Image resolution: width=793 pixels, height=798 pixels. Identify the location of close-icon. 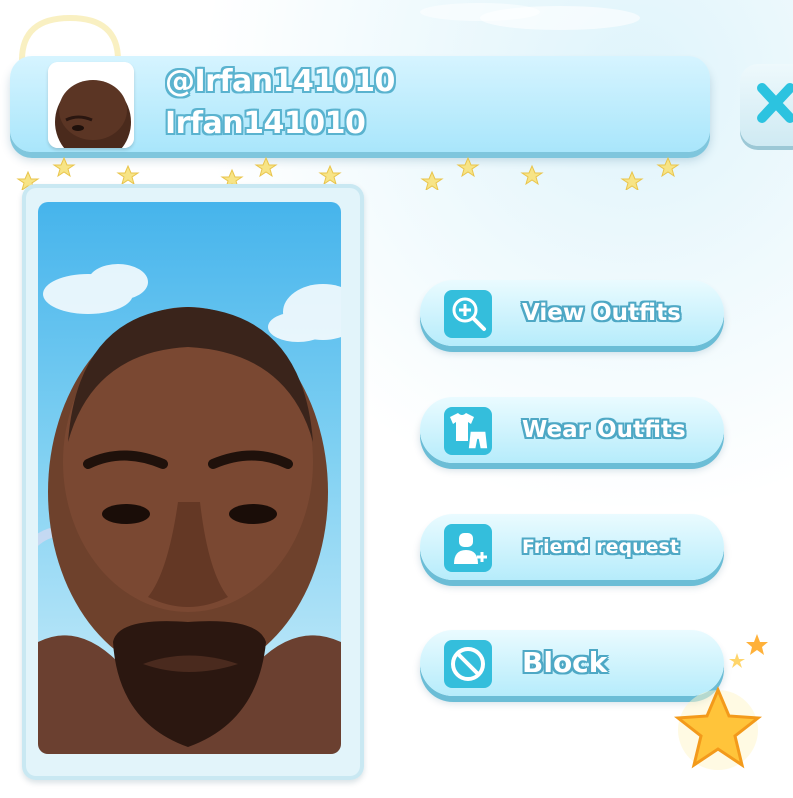
(775, 103).